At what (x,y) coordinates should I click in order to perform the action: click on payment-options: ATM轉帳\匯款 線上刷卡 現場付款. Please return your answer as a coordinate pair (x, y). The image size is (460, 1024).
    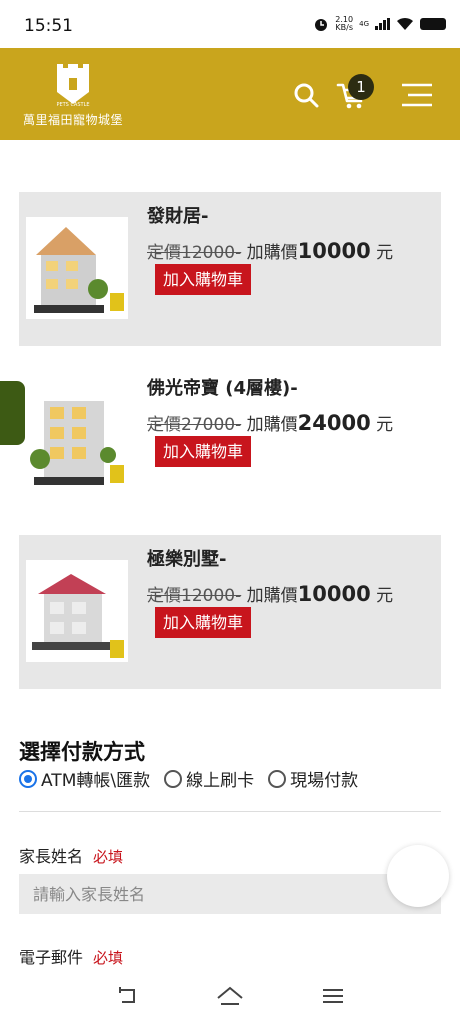
    Looking at the image, I should click on (195, 778).